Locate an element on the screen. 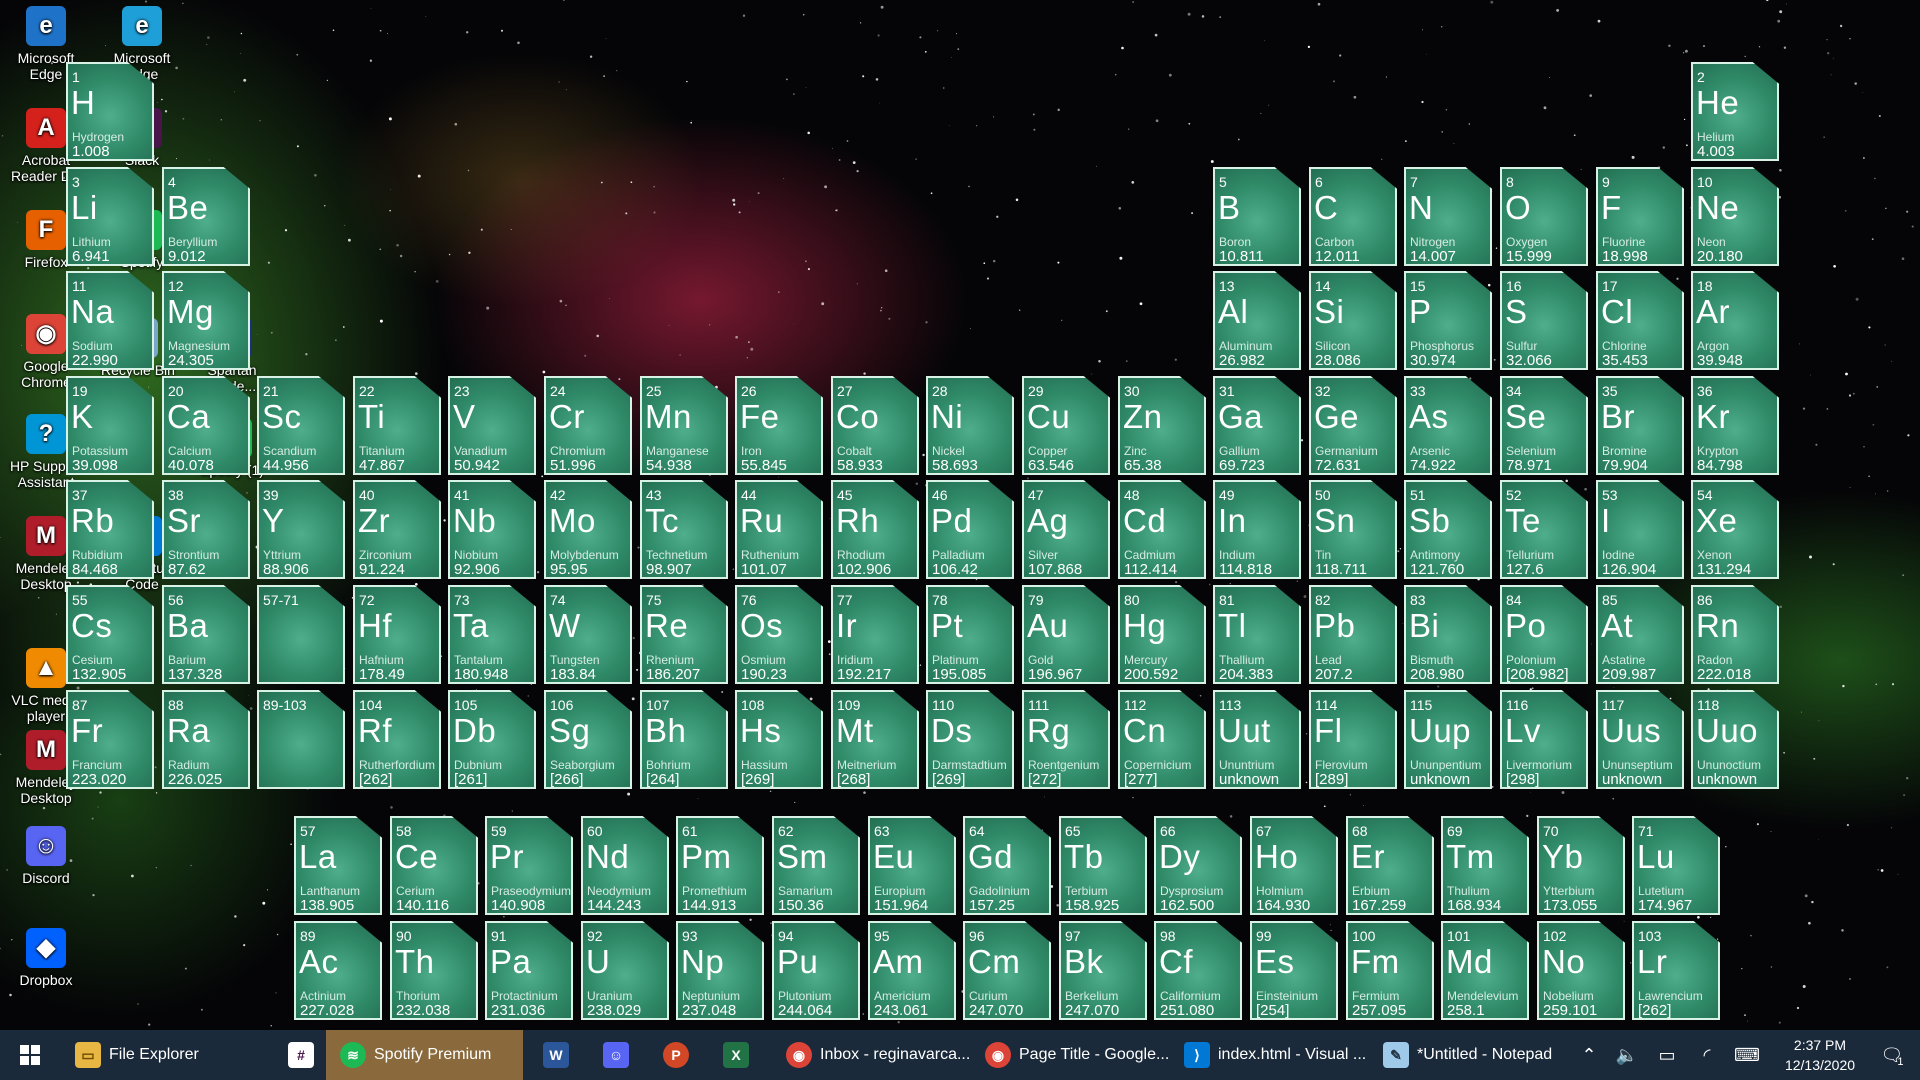 The height and width of the screenshot is (1080, 1920). element-tile: 38 Sr Strontium 87.62 is located at coordinates (206, 529).